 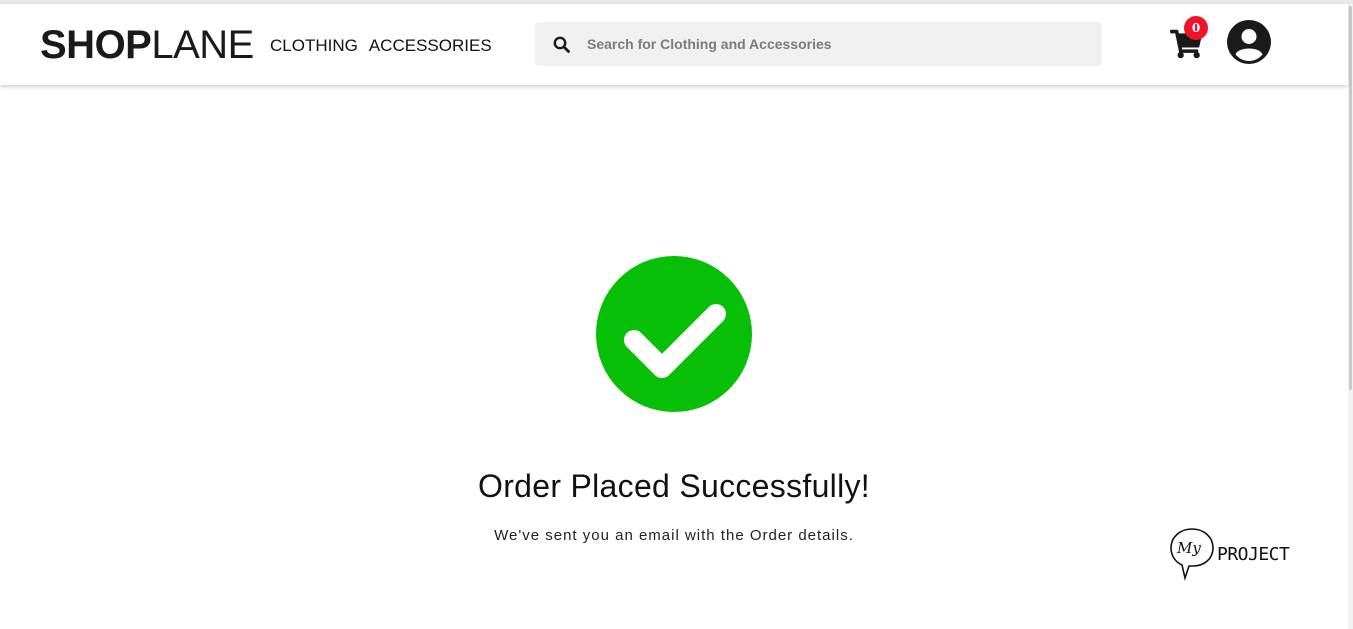 I want to click on main-nav: CLOTHING ACCESSORIES, so click(x=381, y=46).